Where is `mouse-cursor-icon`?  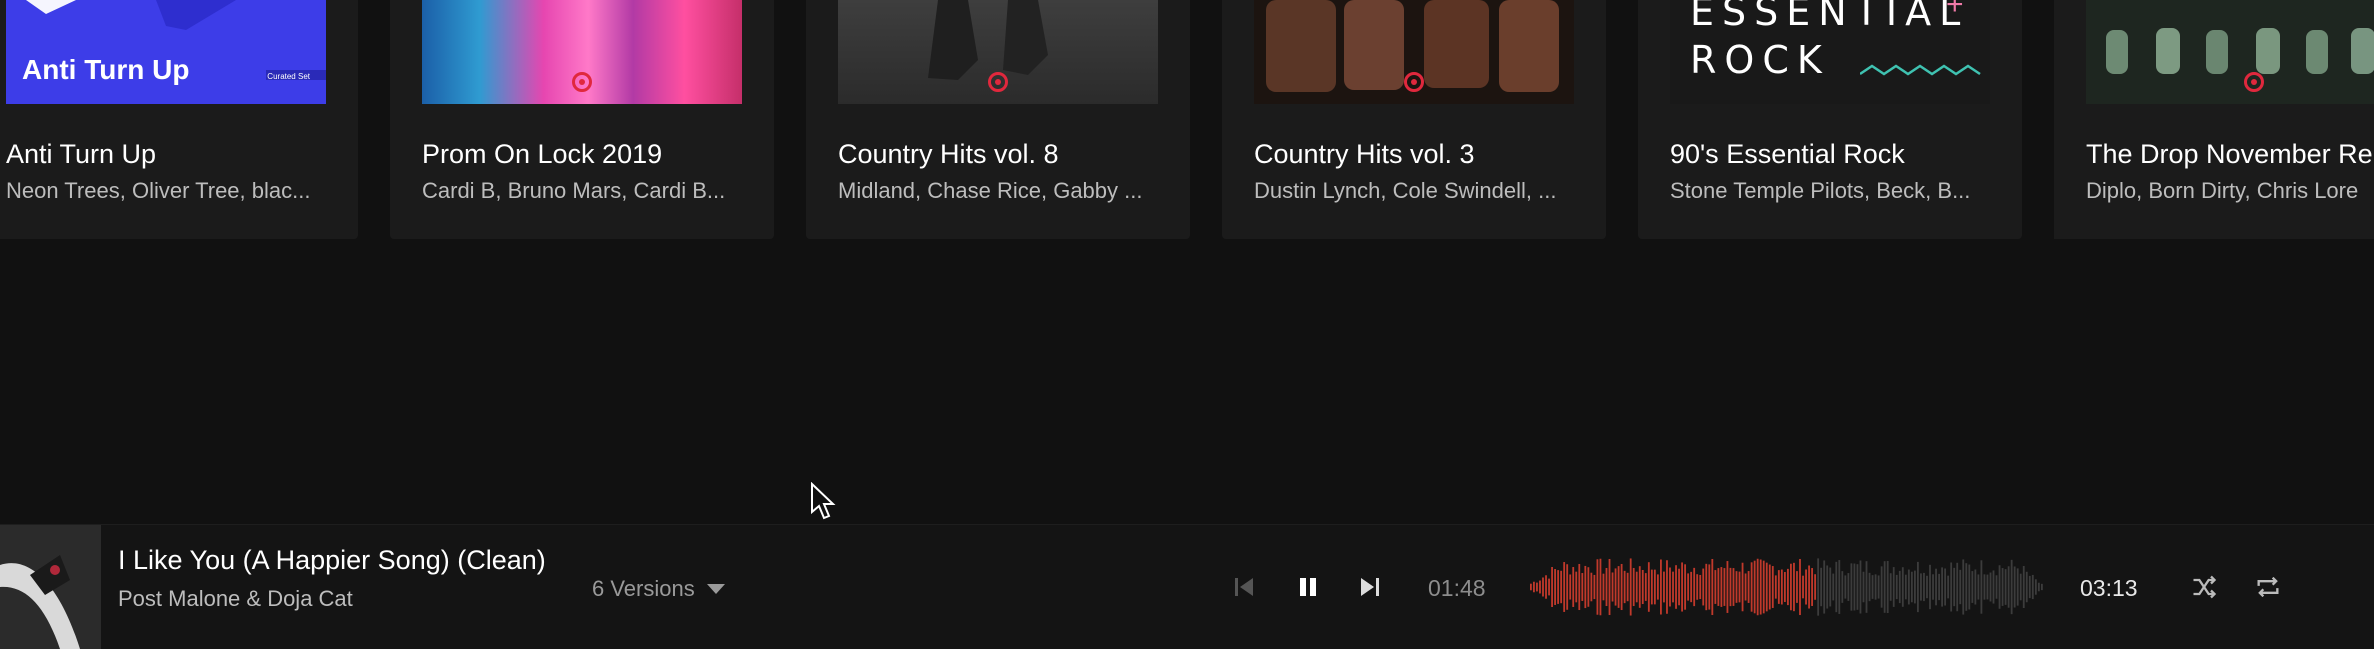 mouse-cursor-icon is located at coordinates (823, 501).